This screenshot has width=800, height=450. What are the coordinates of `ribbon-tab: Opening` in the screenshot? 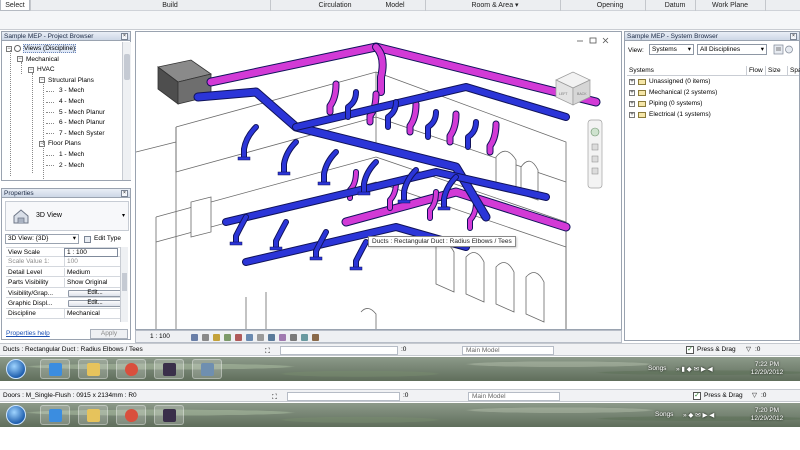 It's located at (610, 5).